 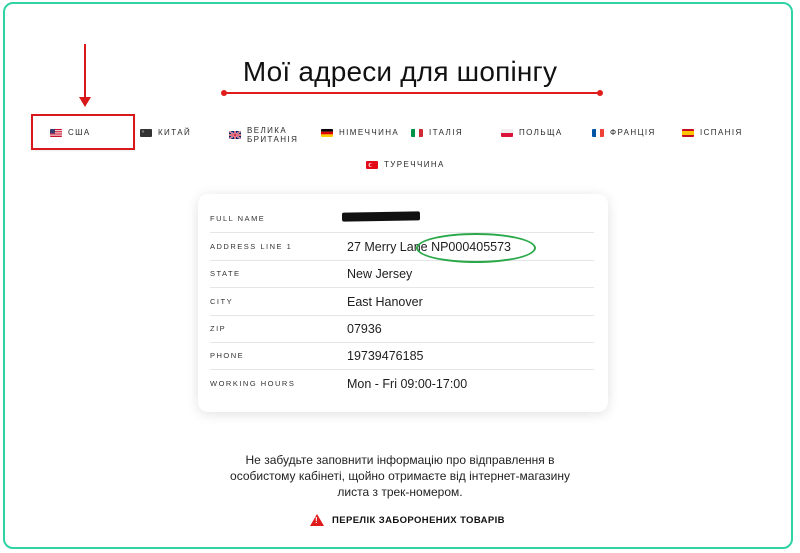 I want to click on field-value: 19739476185, so click(x=385, y=356).